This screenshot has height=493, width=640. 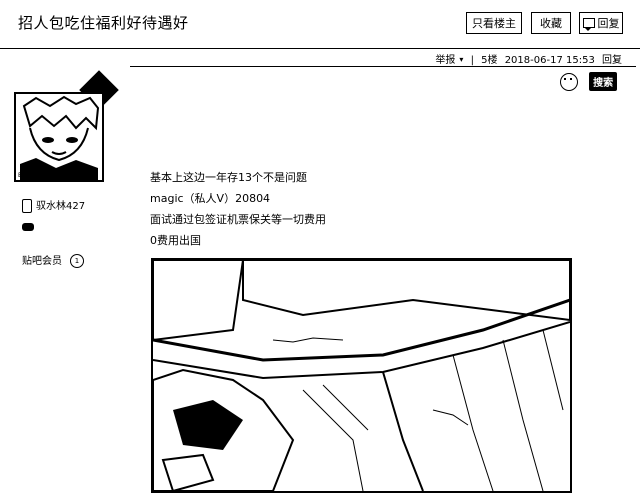 What do you see at coordinates (320, 24) in the screenshot?
I see `thread-header: 招人包吃住福利好待遇好 只看楼主 收藏 回复` at bounding box center [320, 24].